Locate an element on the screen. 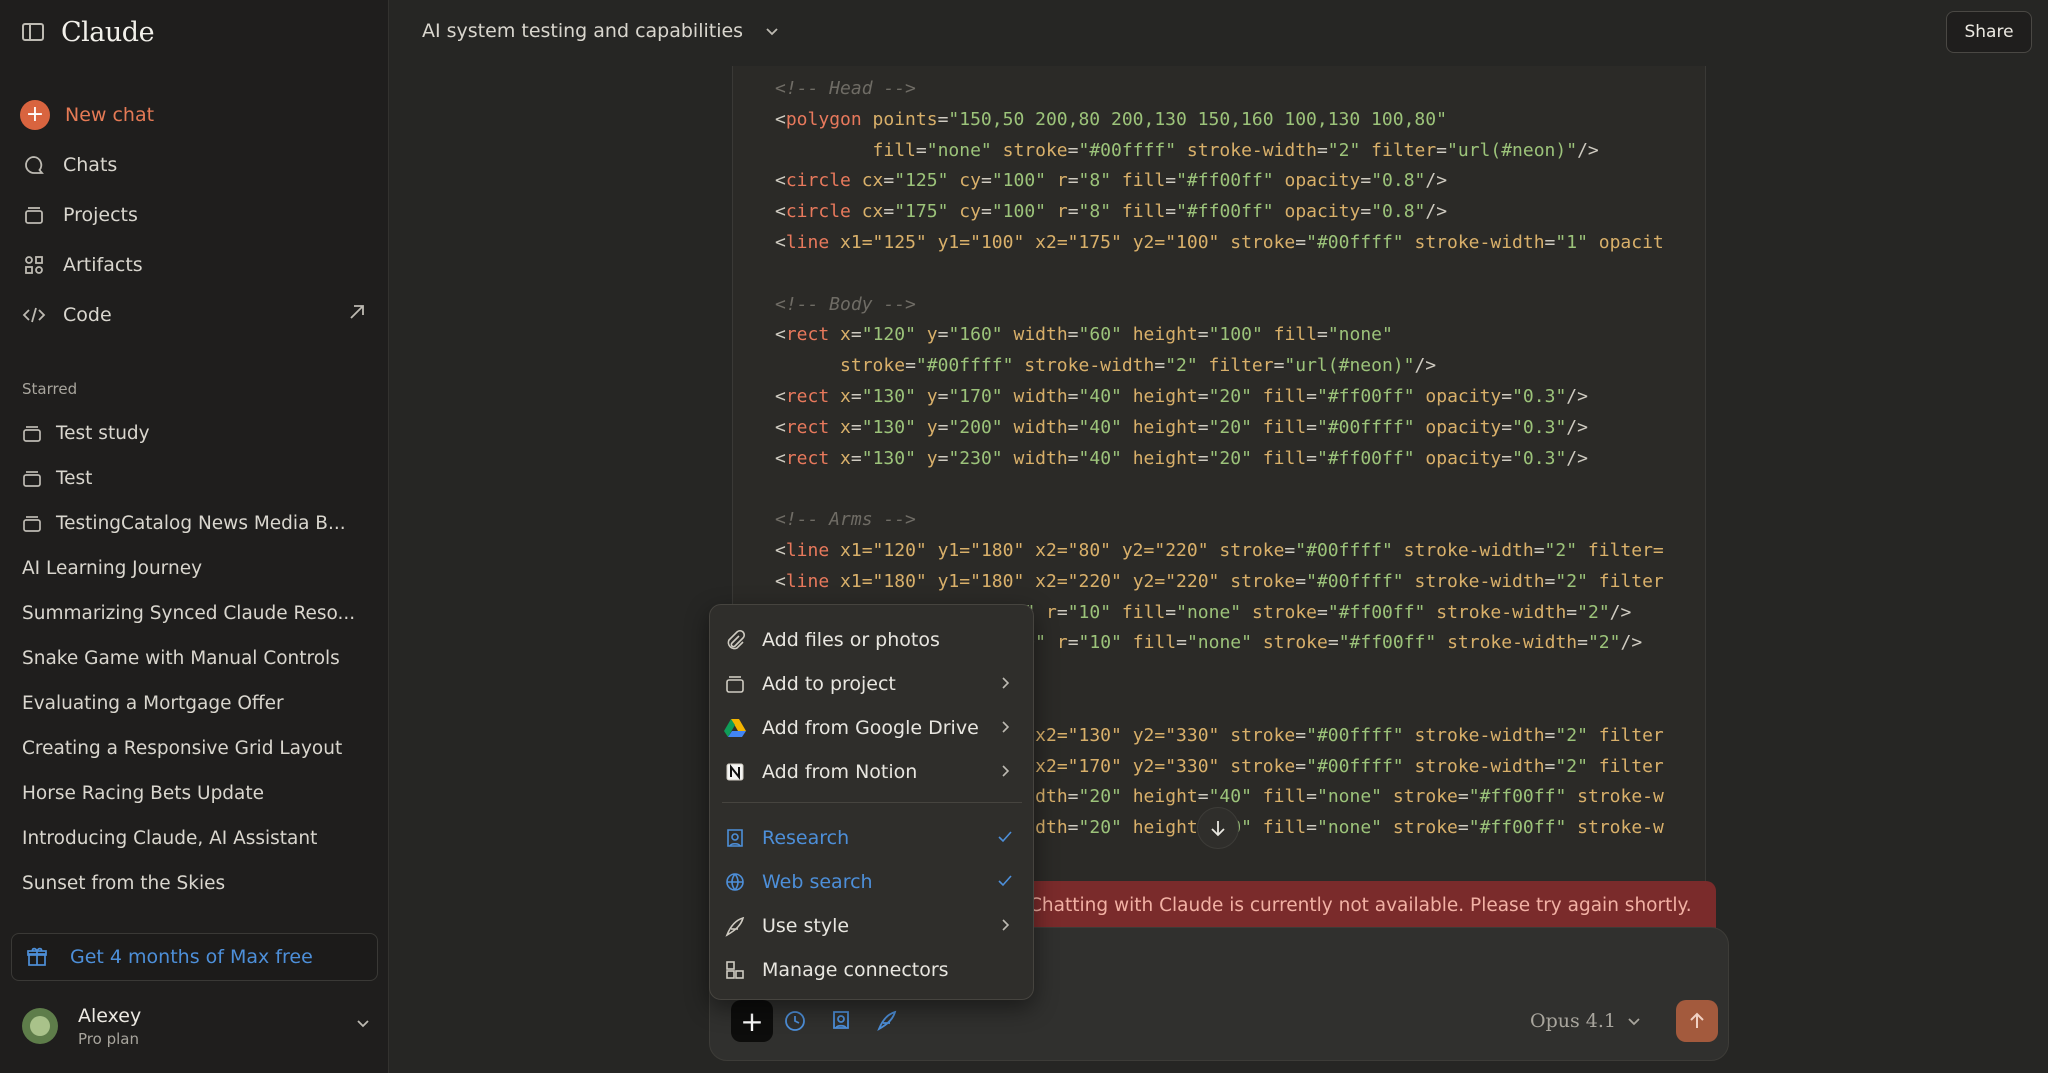 This screenshot has height=1073, width=2048. code-line: <!-- Body --> is located at coordinates (845, 304).